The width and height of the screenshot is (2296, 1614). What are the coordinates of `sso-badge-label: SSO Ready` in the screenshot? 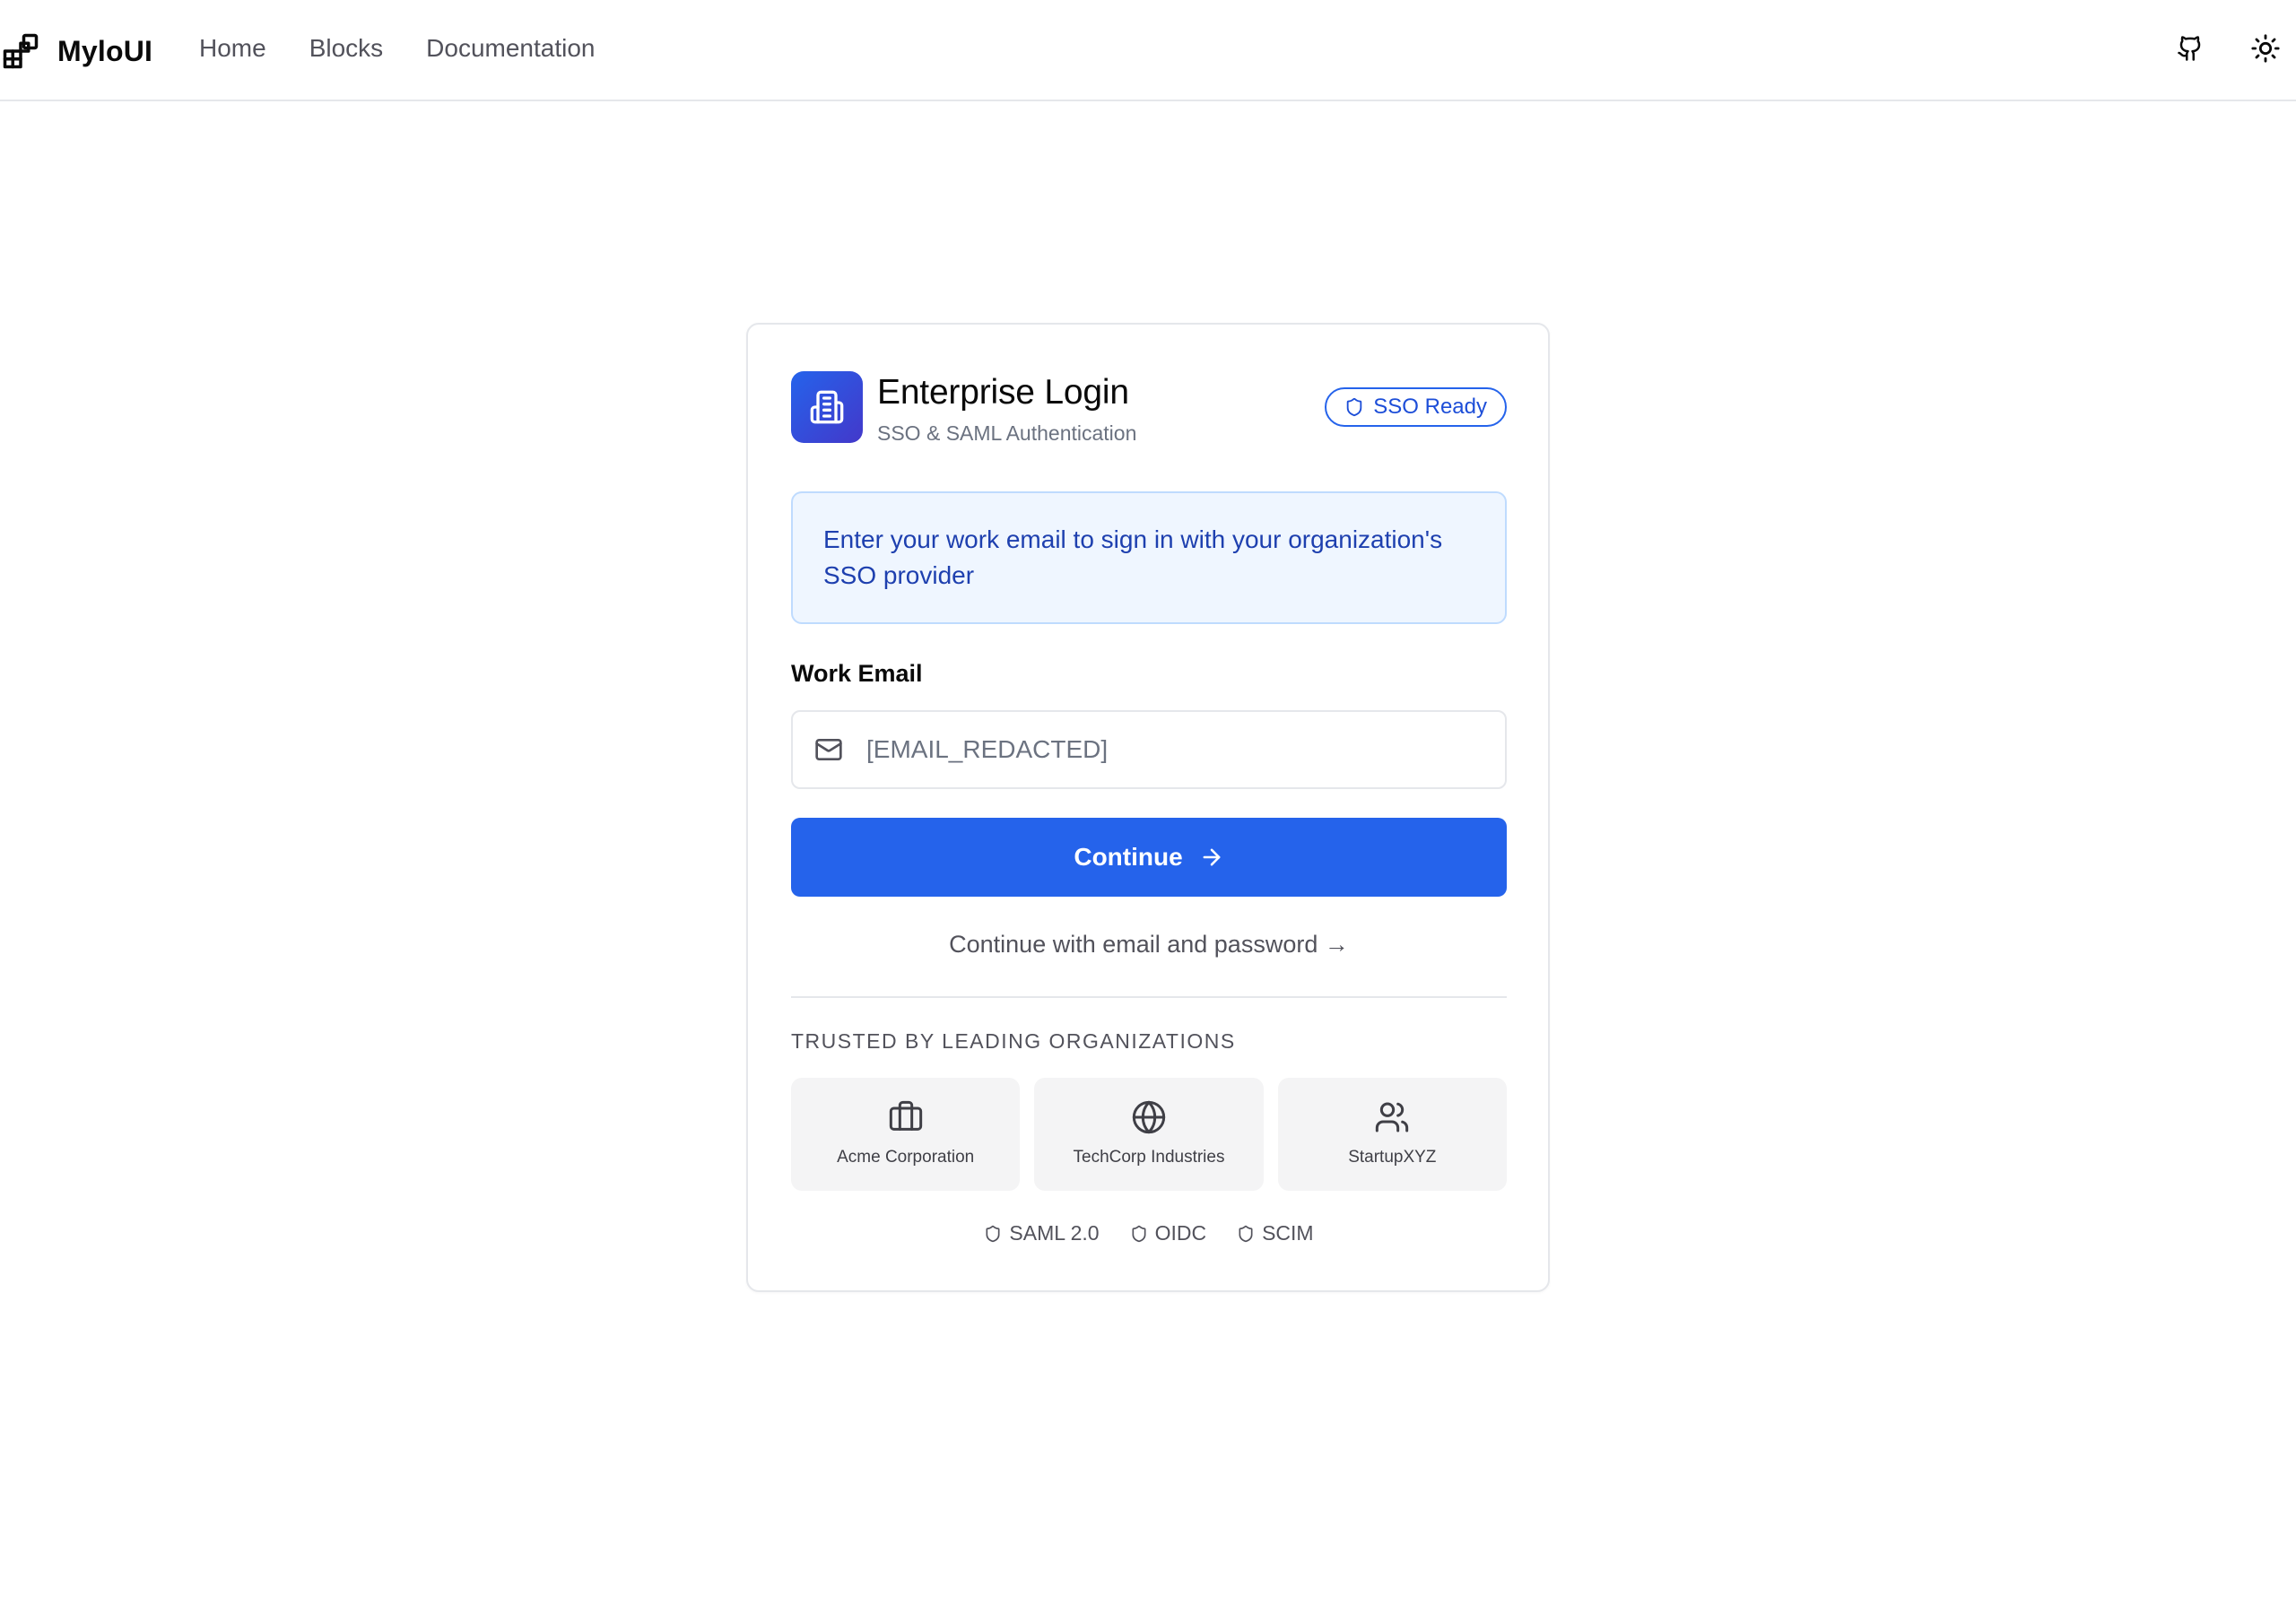 It's located at (1430, 407).